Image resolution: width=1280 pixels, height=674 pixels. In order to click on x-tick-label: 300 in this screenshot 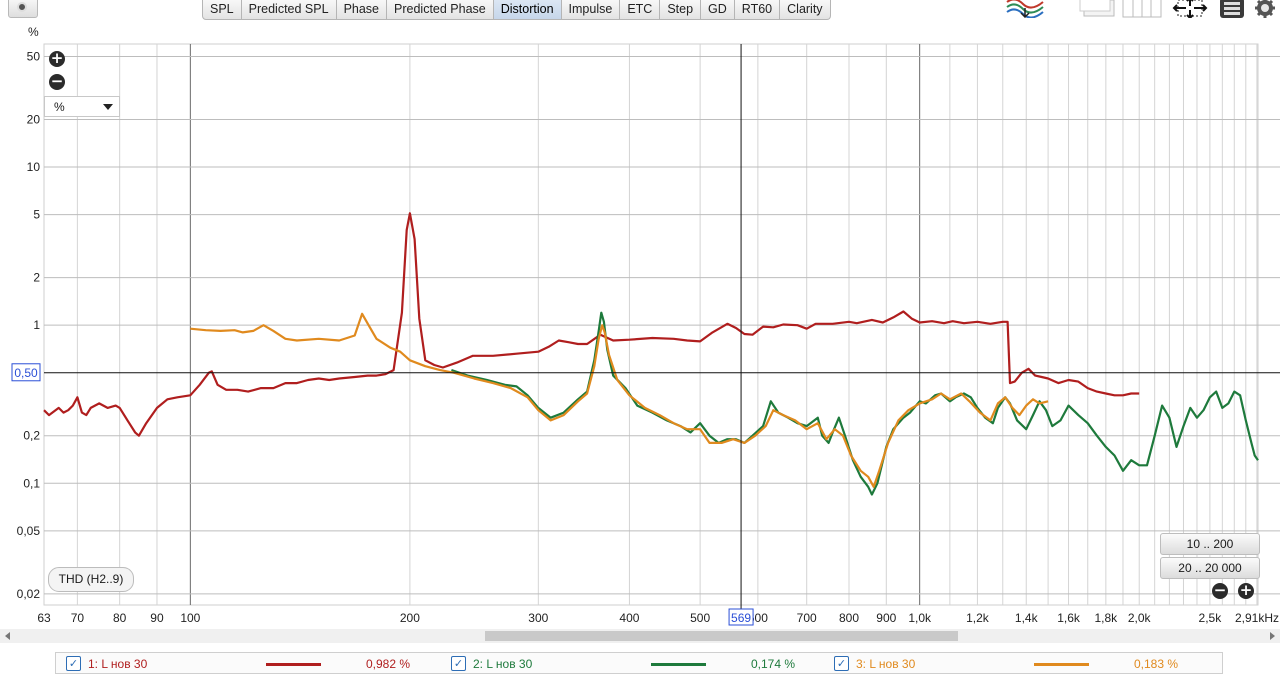, I will do `click(538, 618)`.